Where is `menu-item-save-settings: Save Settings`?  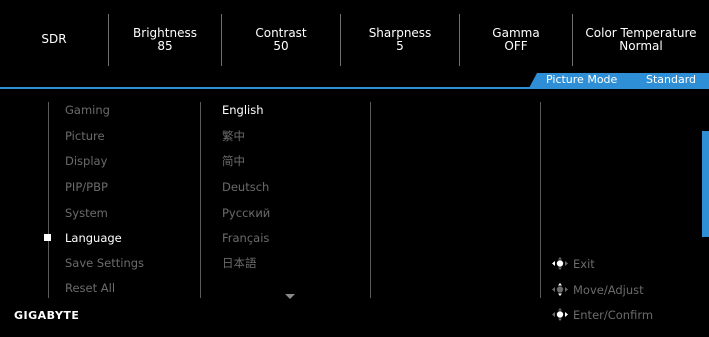
menu-item-save-settings: Save Settings is located at coordinates (104, 263).